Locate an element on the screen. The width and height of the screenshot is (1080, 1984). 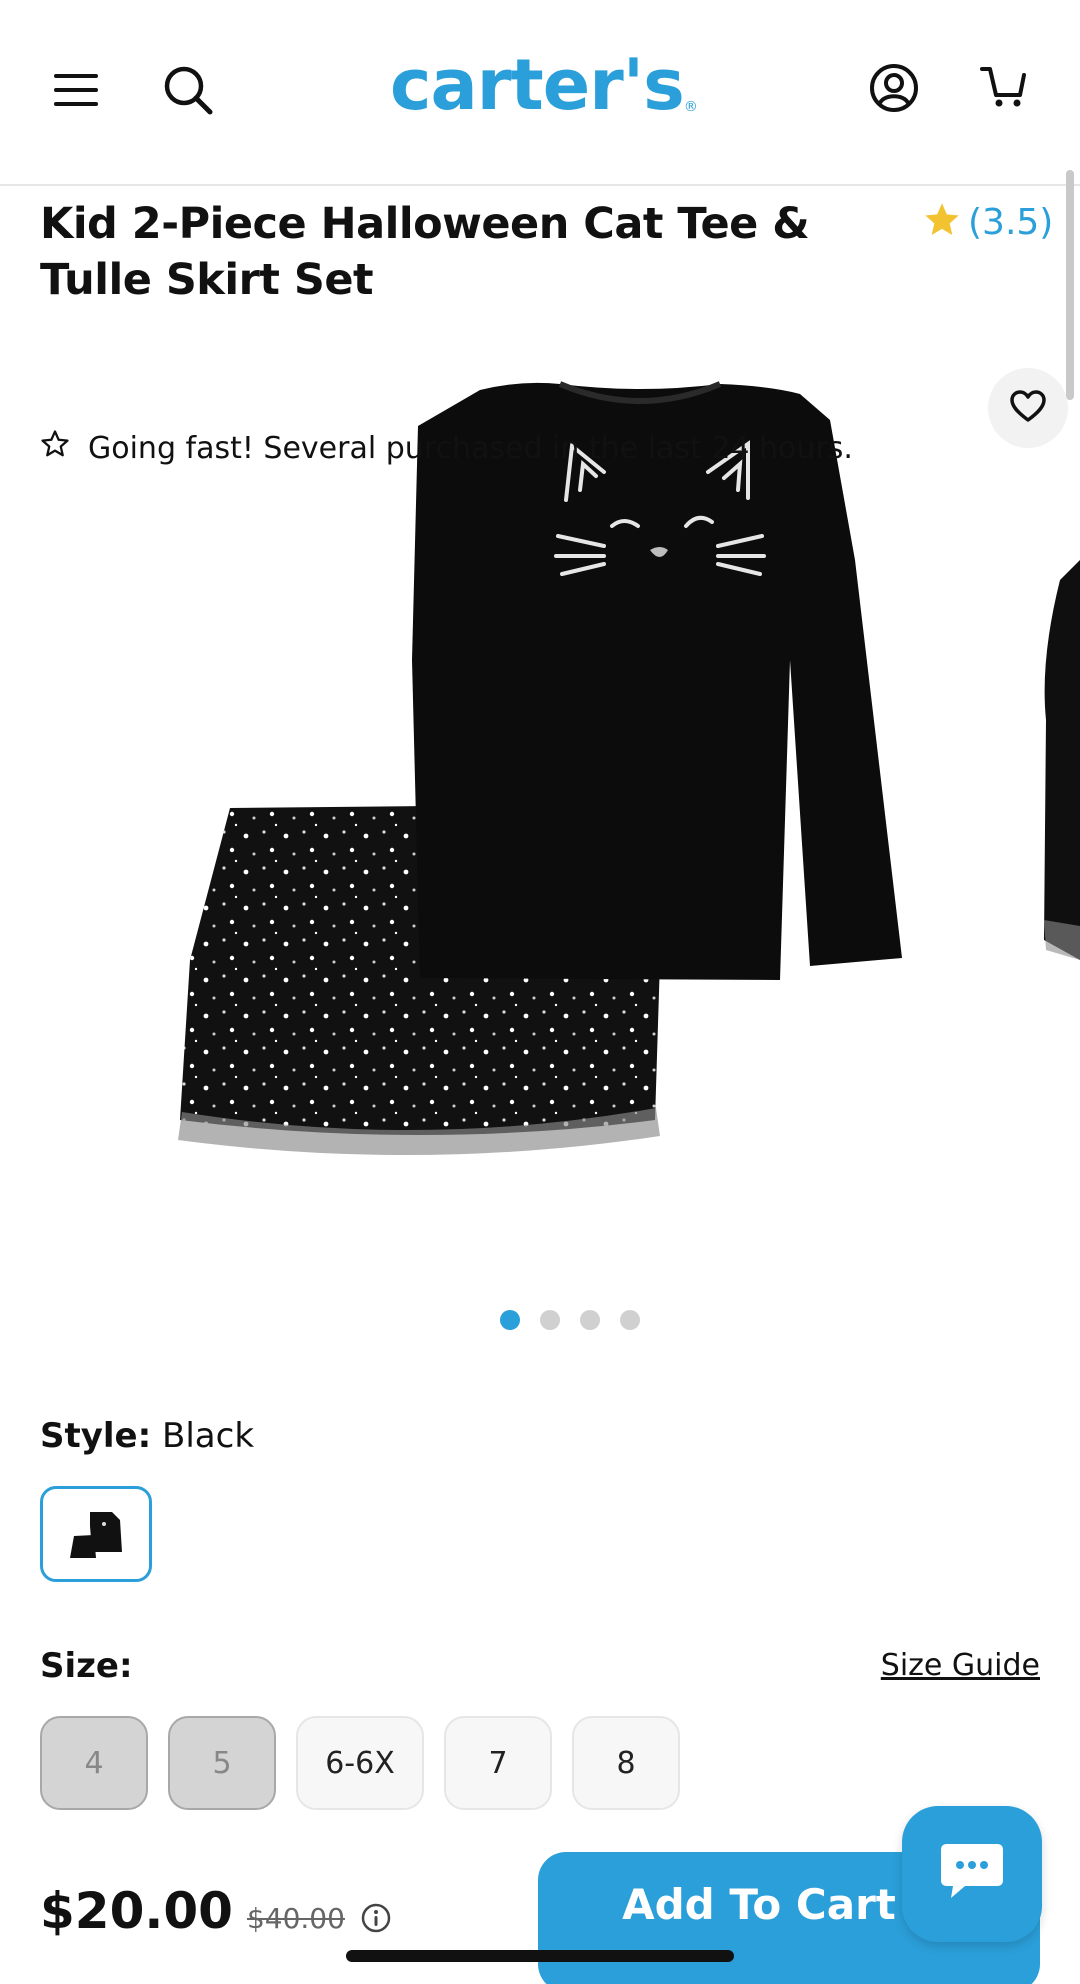
brand-logo: carter's® is located at coordinates (544, 85).